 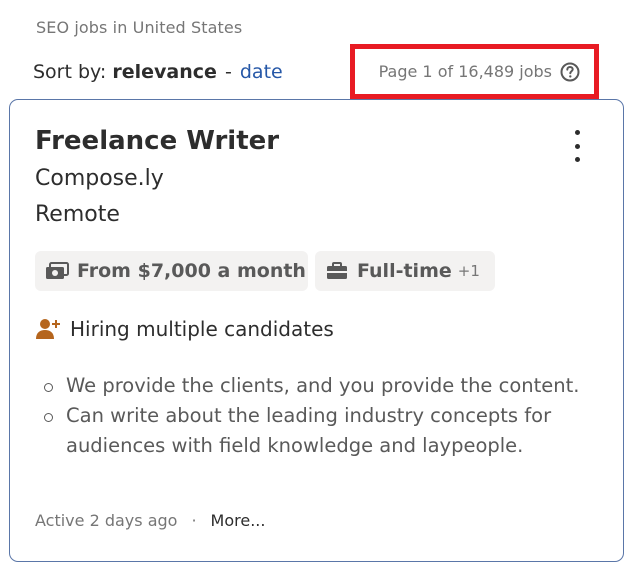 I want to click on page-count: Page 1 of 16,489 jobs, so click(x=465, y=71).